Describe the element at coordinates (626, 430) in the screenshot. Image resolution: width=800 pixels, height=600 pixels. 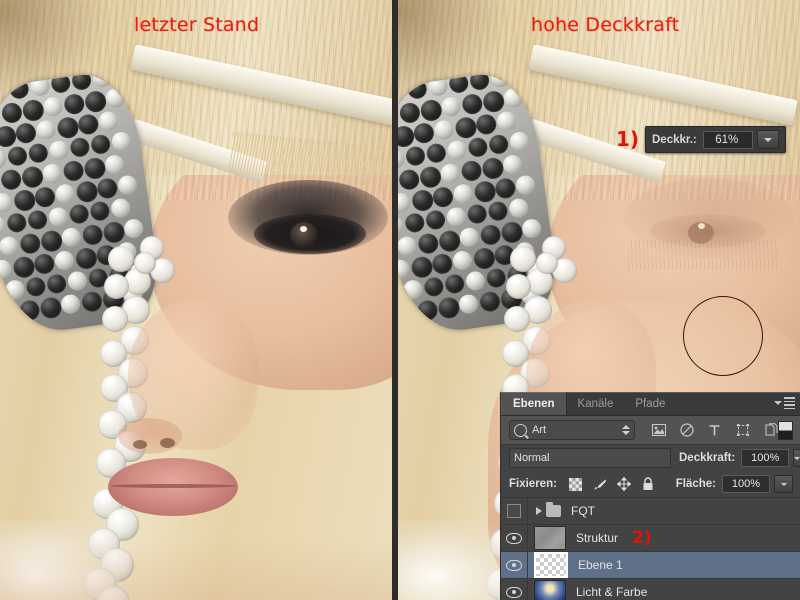
I see `updown-stepper-icon` at that location.